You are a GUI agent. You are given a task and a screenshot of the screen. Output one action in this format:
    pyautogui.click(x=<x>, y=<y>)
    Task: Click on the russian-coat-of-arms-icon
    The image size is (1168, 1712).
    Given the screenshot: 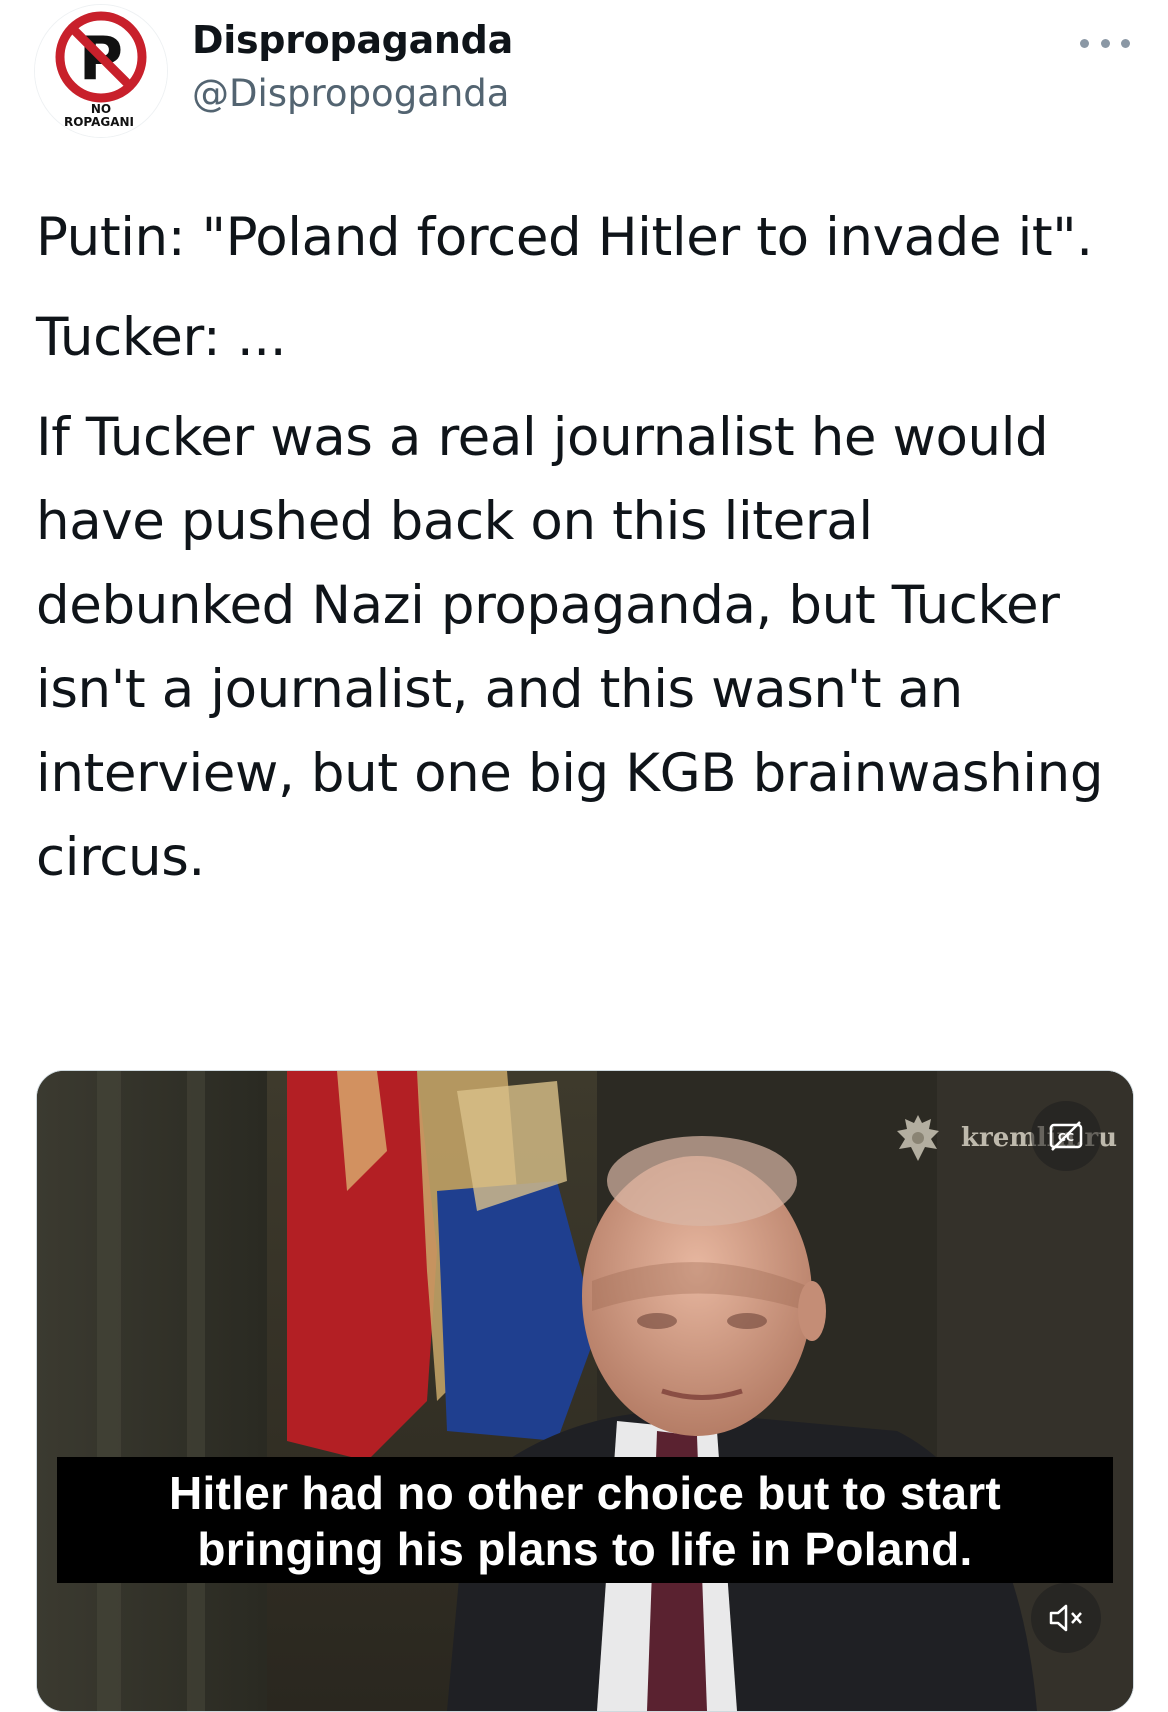 What is the action you would take?
    pyautogui.click(x=918, y=1138)
    